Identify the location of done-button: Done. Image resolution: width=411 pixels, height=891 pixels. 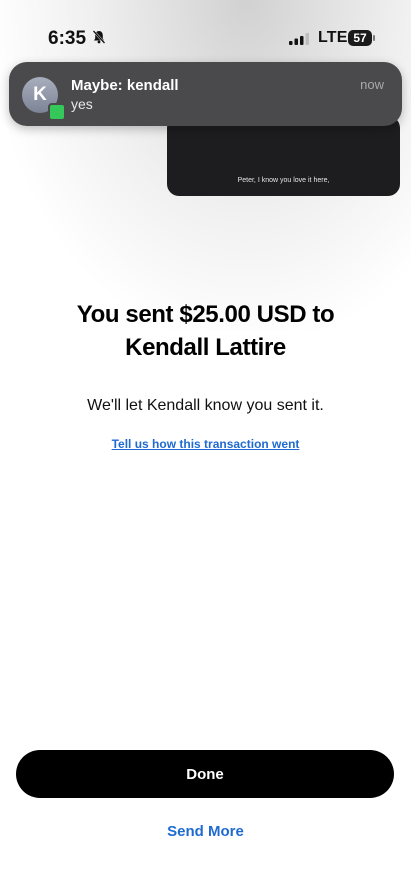
(205, 774).